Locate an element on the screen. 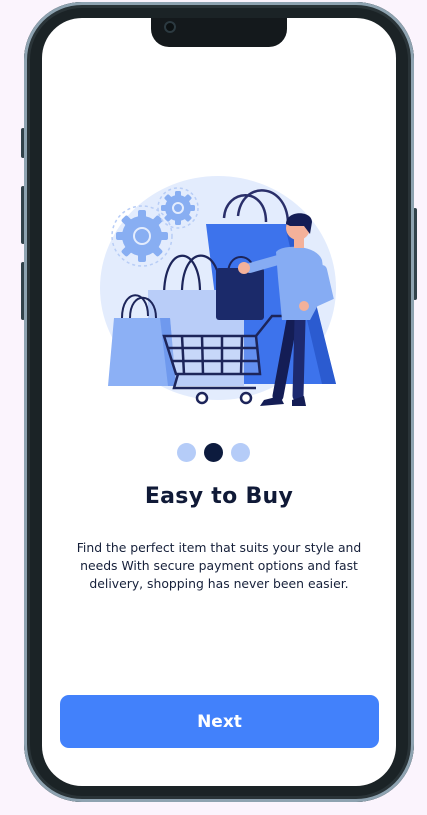 The width and height of the screenshot is (427, 815). next-button: Next is located at coordinates (219, 721).